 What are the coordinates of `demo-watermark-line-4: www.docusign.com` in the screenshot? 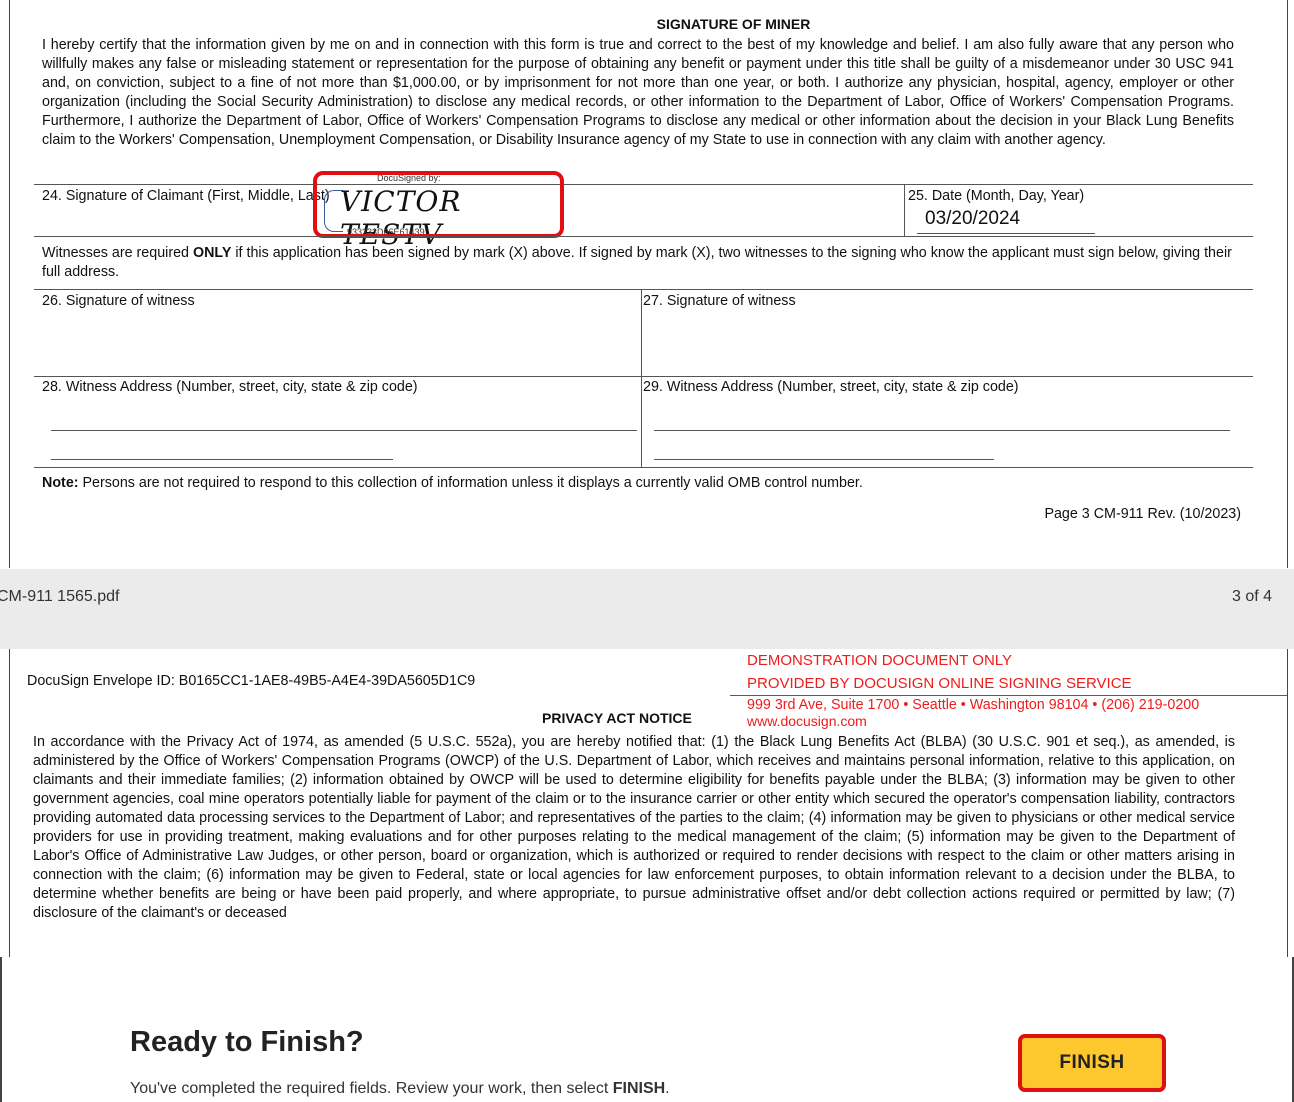 It's located at (807, 721).